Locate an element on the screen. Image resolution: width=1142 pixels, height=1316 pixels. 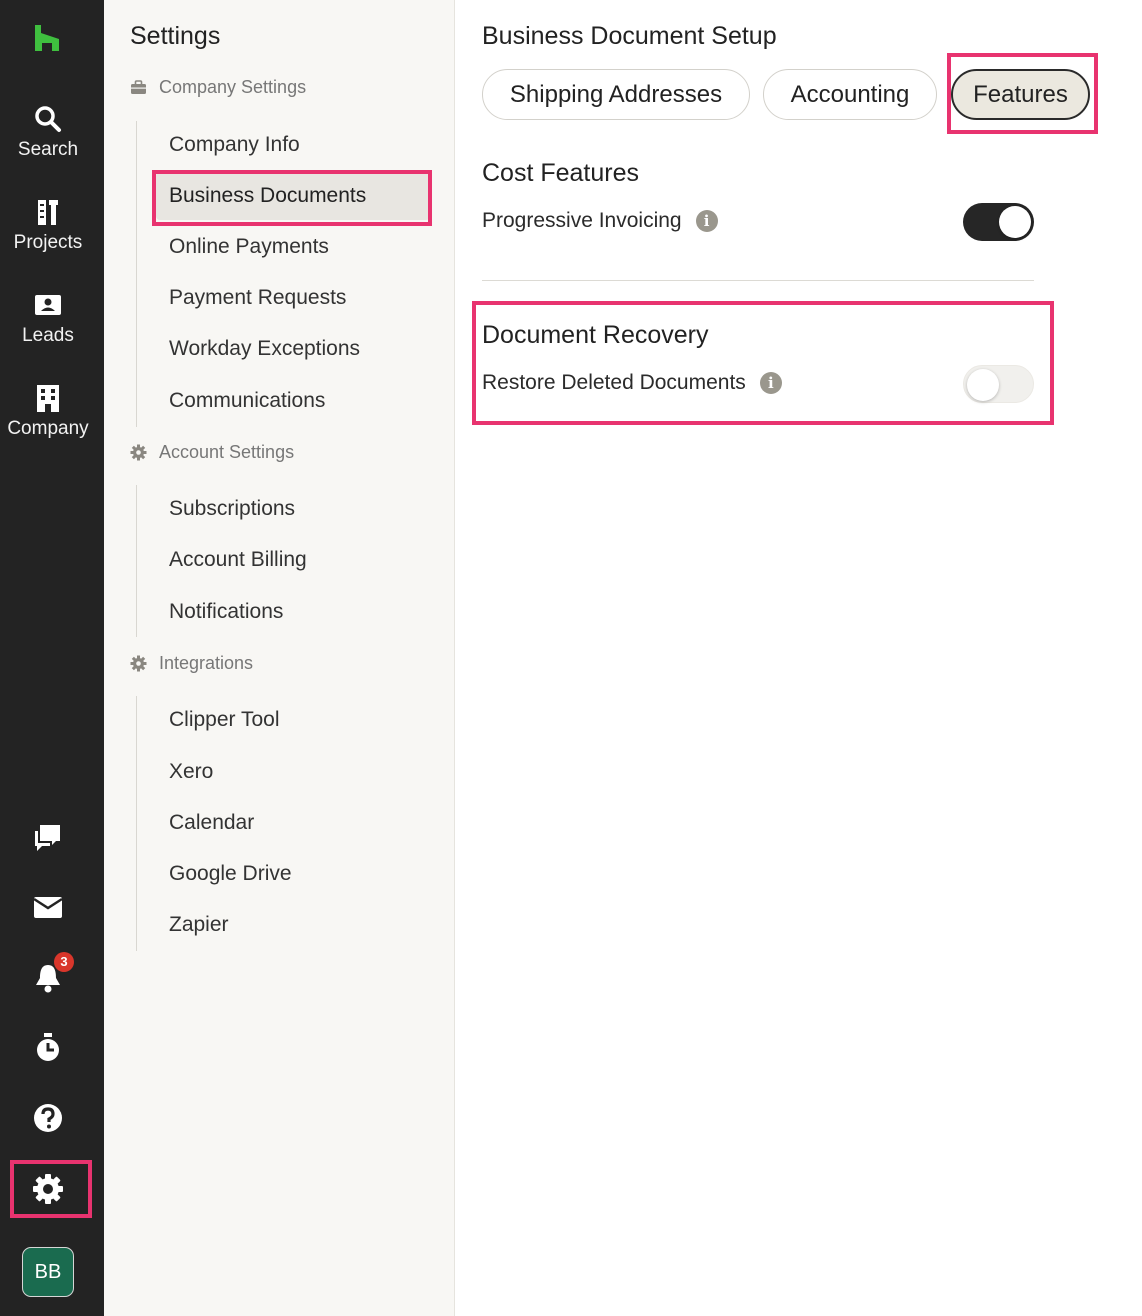
help-button is located at coordinates (48, 1118).